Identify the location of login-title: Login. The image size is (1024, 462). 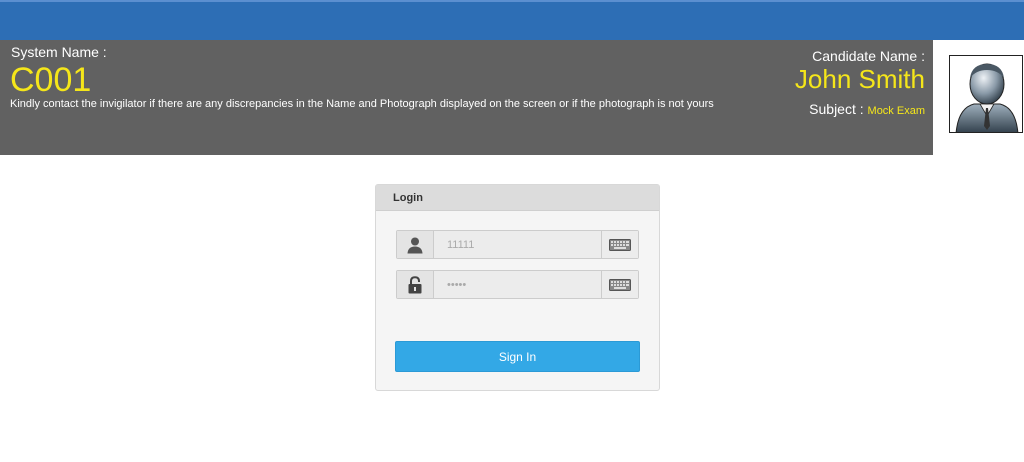
(517, 198).